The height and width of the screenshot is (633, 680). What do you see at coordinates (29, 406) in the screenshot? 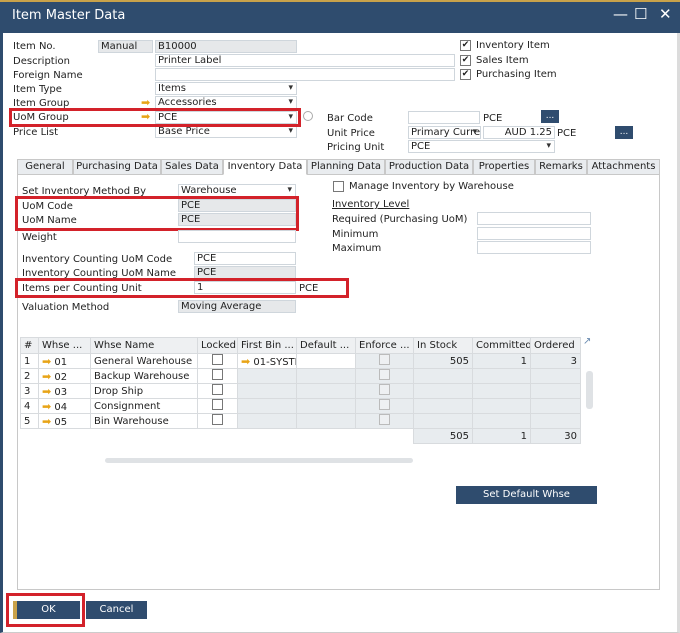
I see `row-number: 4` at bounding box center [29, 406].